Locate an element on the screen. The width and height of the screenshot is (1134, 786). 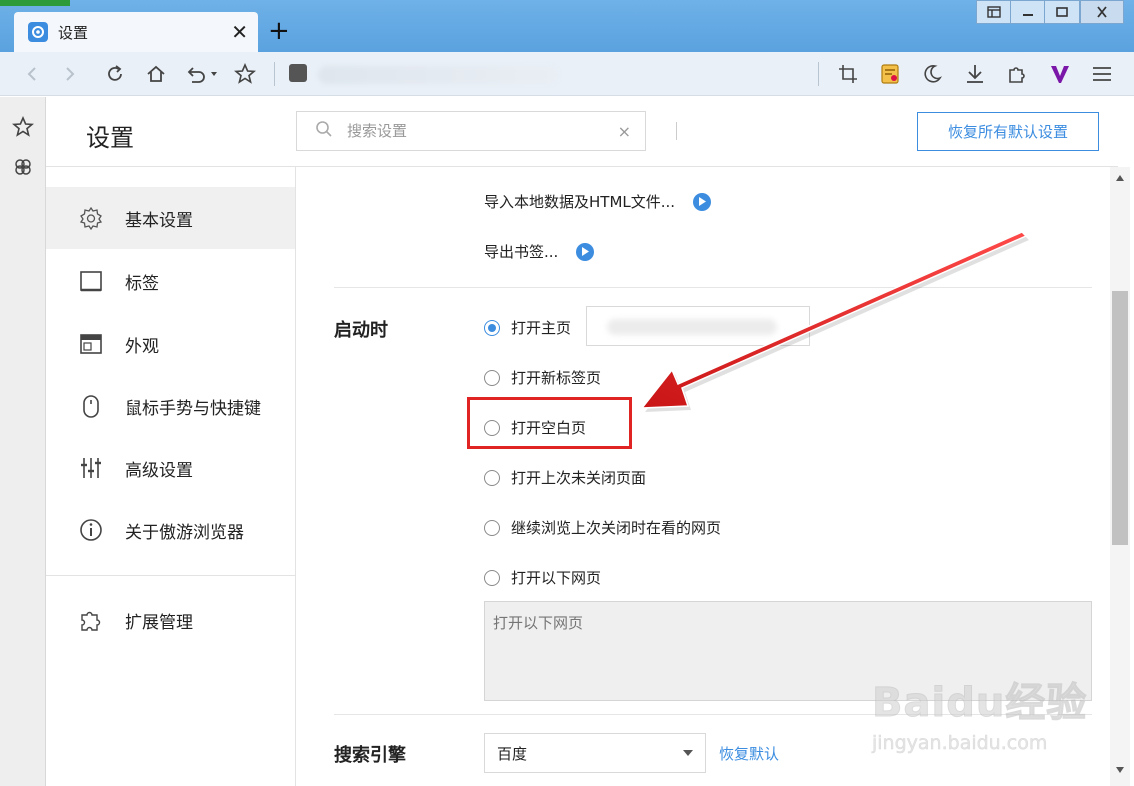
nav-item-basic: 基本设置 is located at coordinates (170, 218).